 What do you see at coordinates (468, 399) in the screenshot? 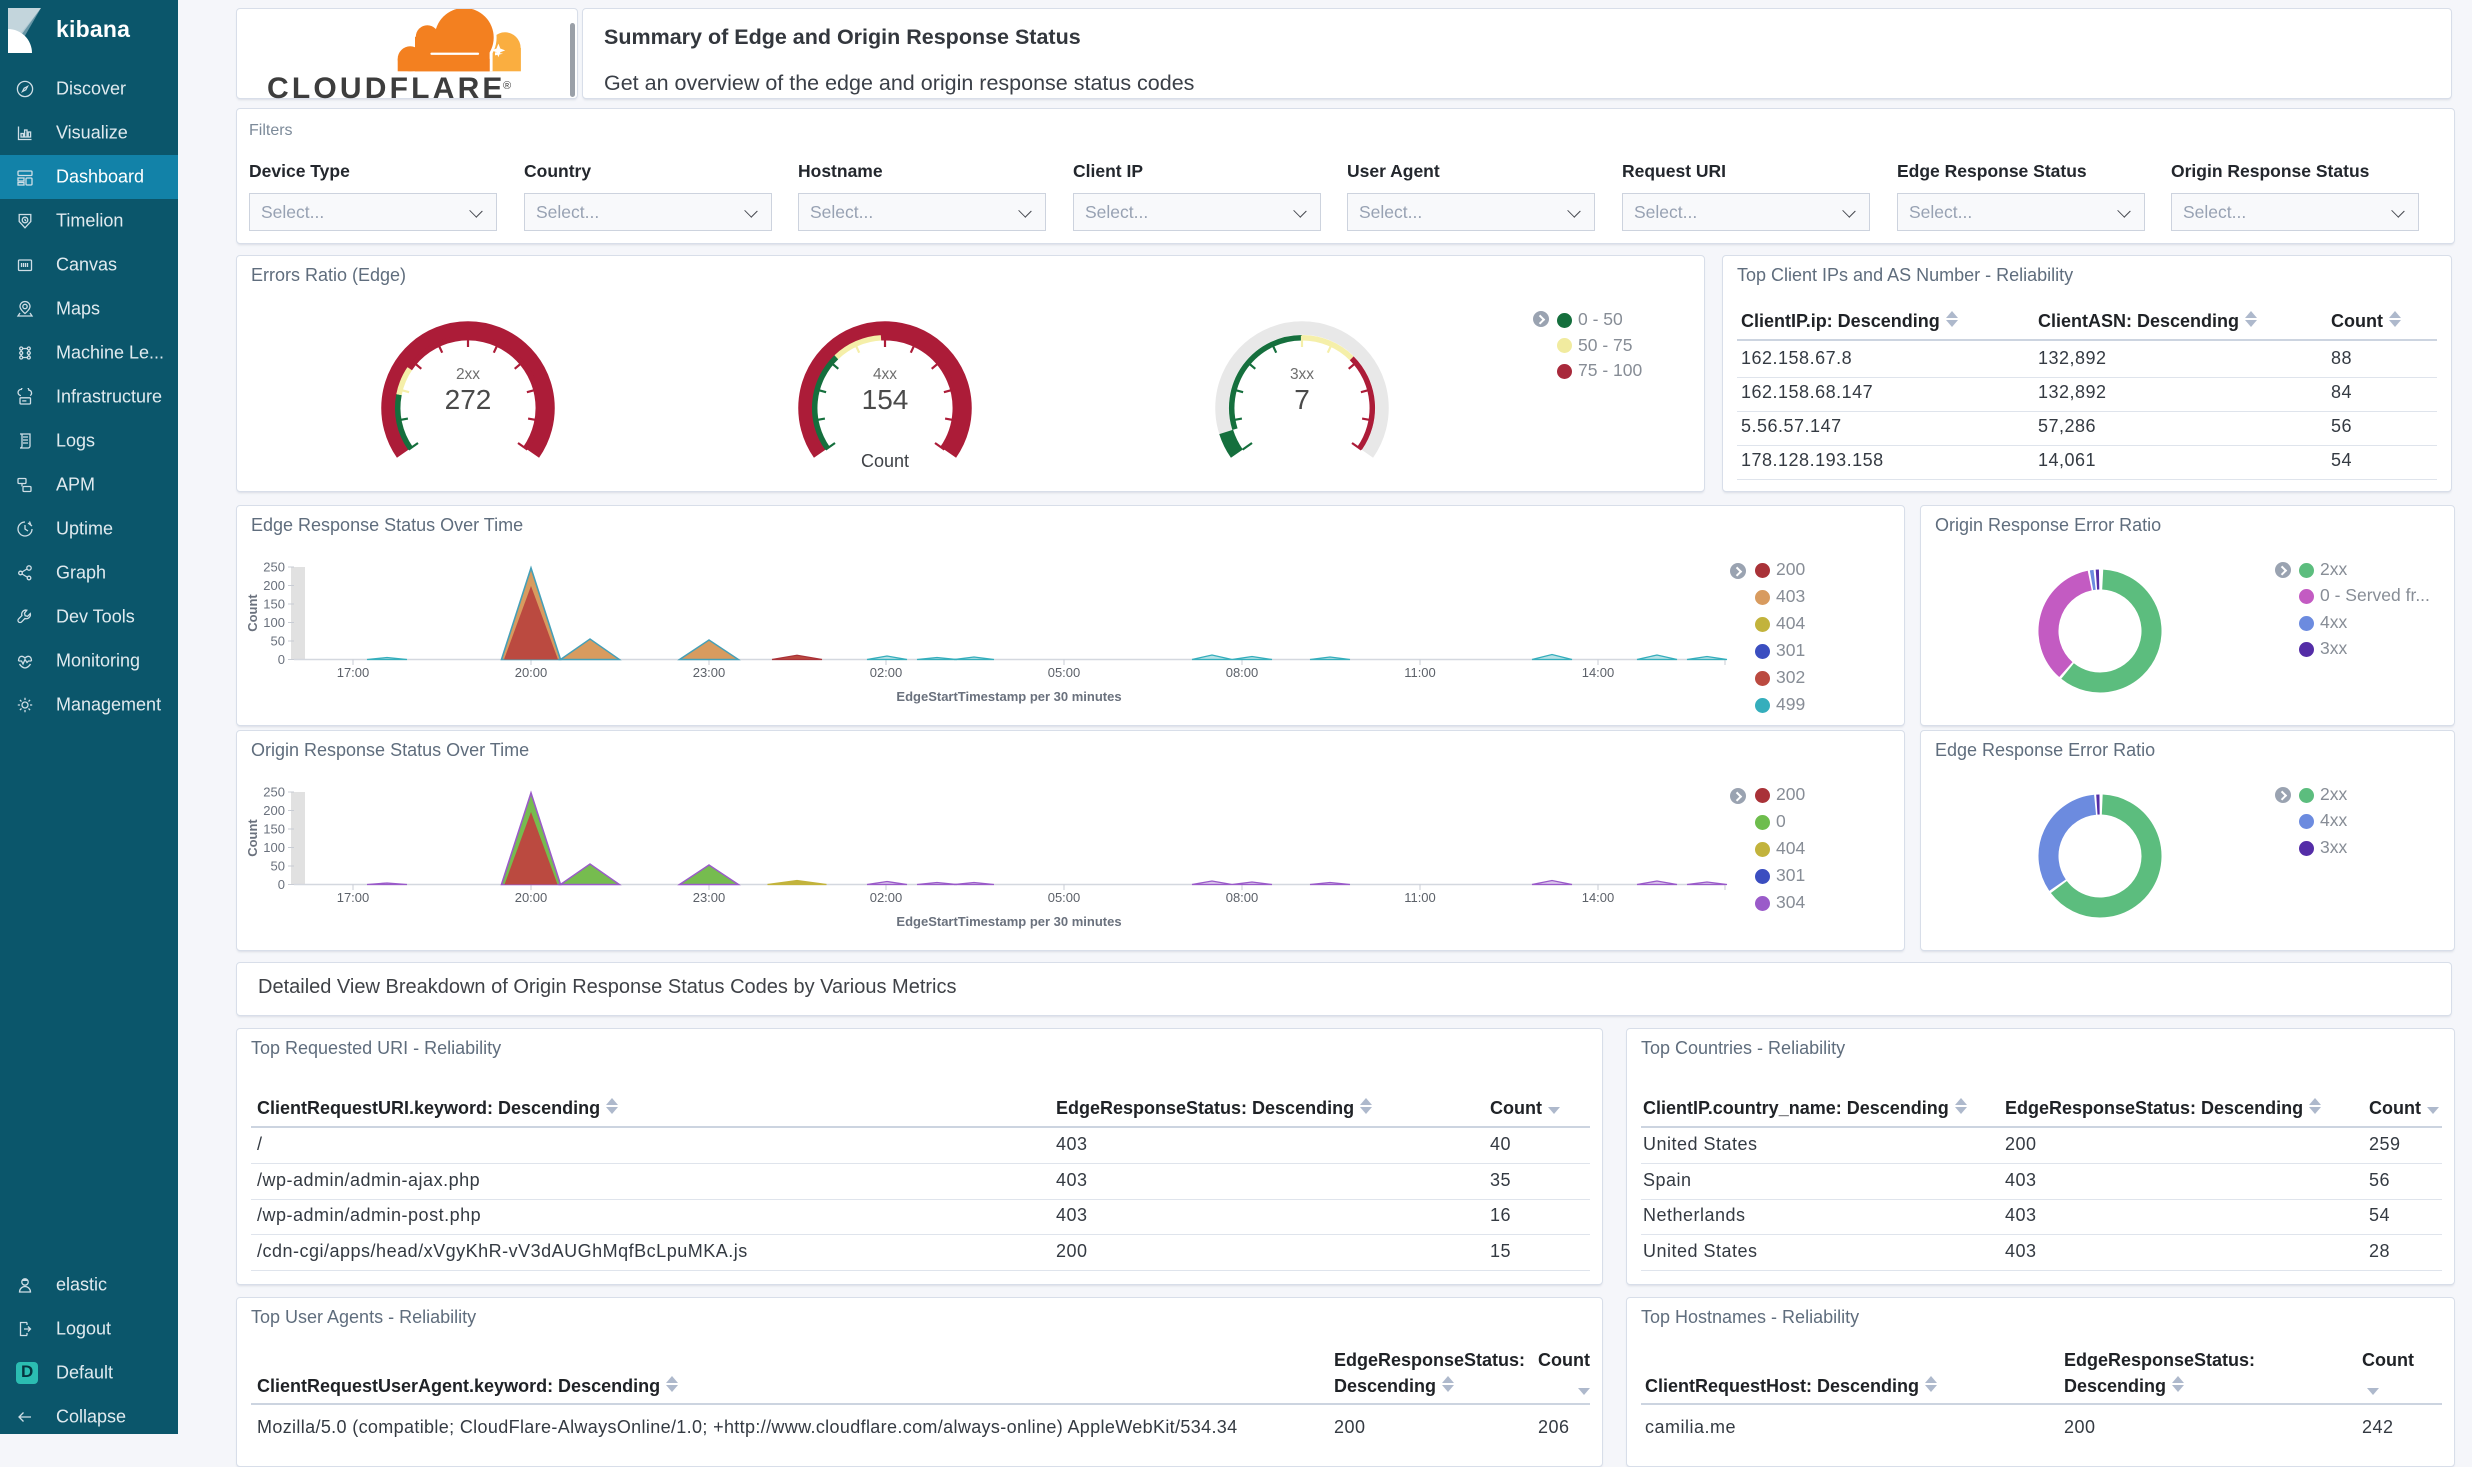
I see `svg-text: 272` at bounding box center [468, 399].